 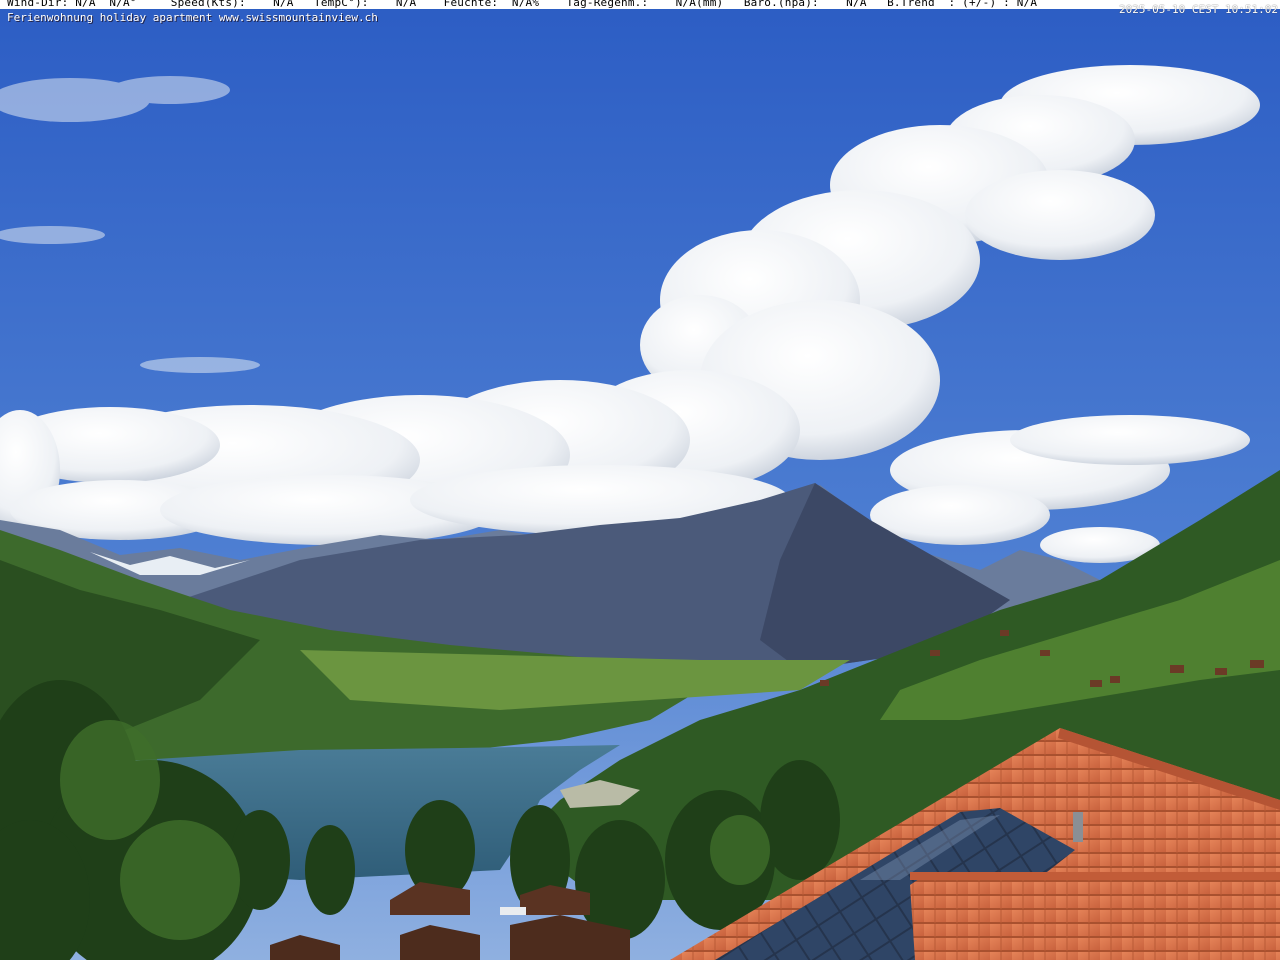 What do you see at coordinates (1078, 827) in the screenshot?
I see `chimney-vent` at bounding box center [1078, 827].